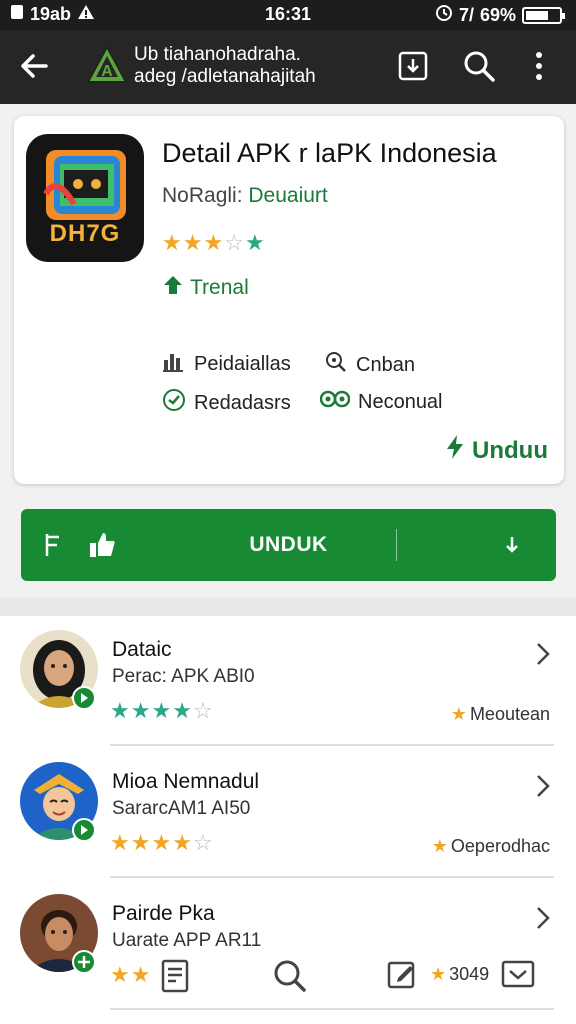 The height and width of the screenshot is (1024, 576). What do you see at coordinates (163, 913) in the screenshot?
I see `list-item-name: Pairde Pka` at bounding box center [163, 913].